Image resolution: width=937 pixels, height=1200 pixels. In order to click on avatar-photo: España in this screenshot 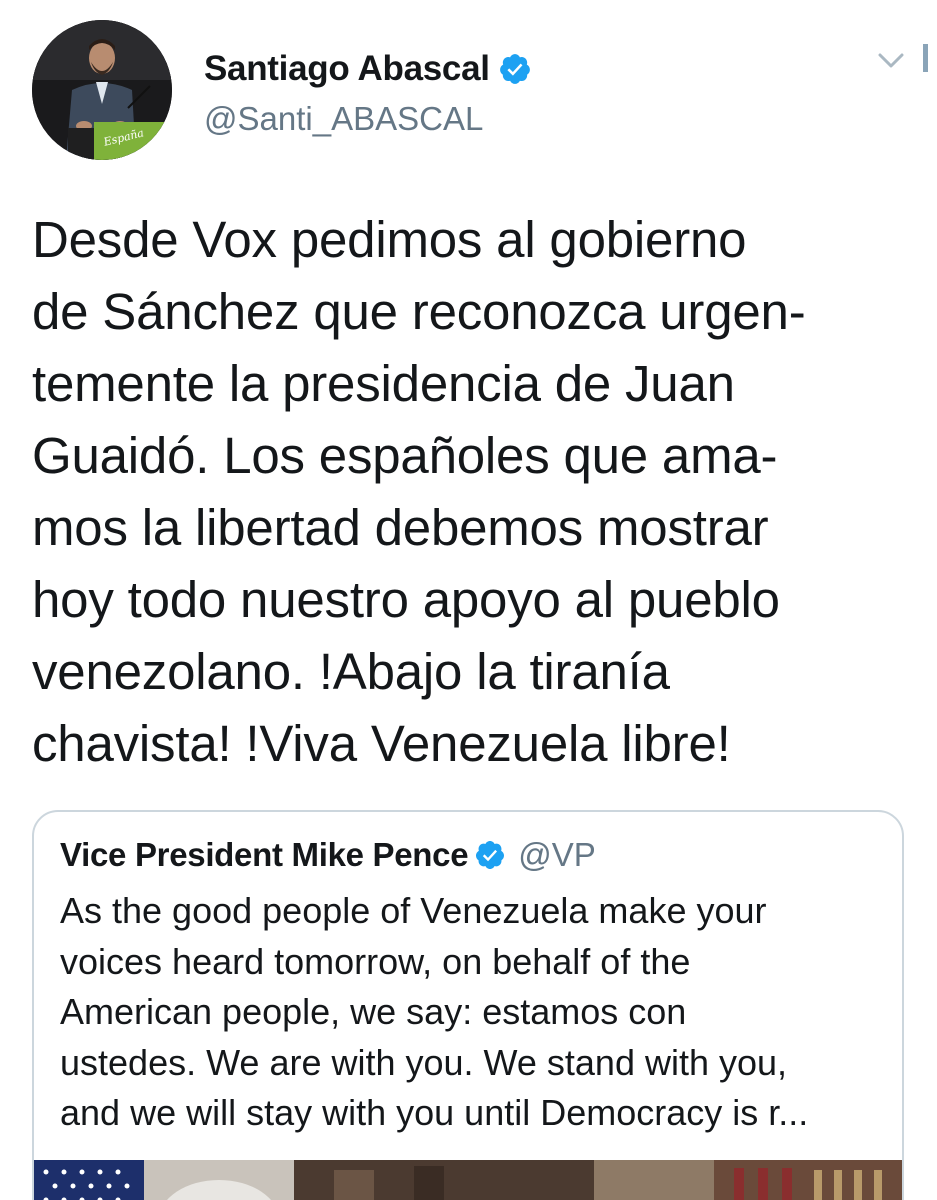, I will do `click(102, 90)`.